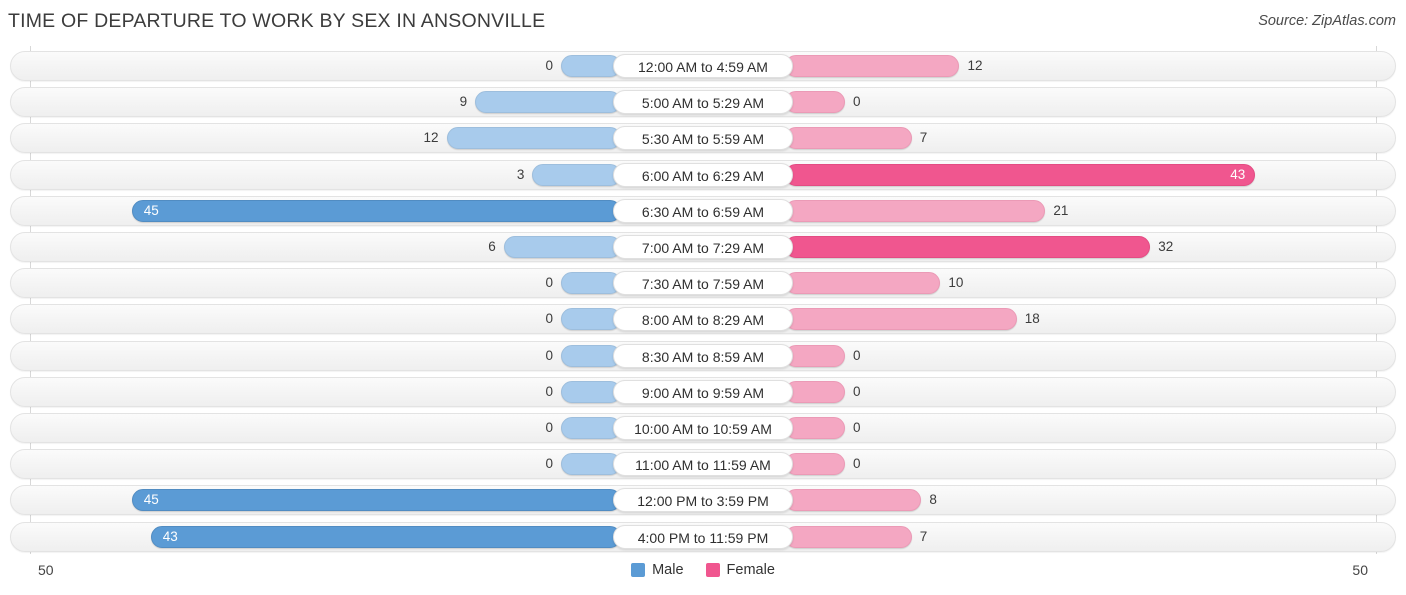  I want to click on chart-row: 6 32 7:00 AM to 7:29 AM, so click(703, 247).